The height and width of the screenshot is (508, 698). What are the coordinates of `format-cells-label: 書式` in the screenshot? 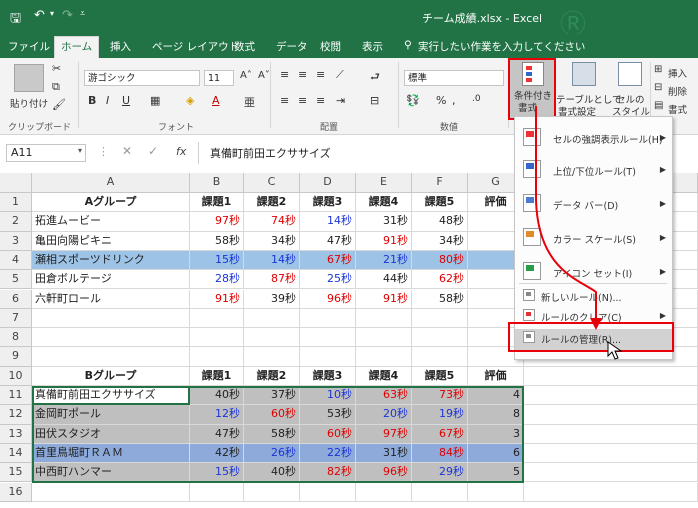 It's located at (677, 109).